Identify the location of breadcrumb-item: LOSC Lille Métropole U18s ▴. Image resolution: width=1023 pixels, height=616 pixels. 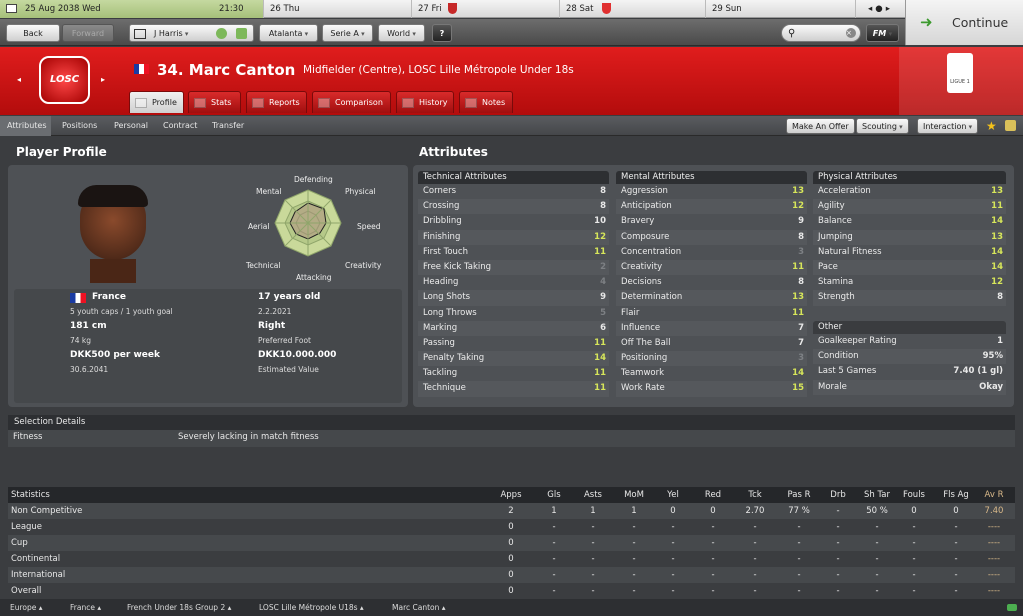
(311, 607).